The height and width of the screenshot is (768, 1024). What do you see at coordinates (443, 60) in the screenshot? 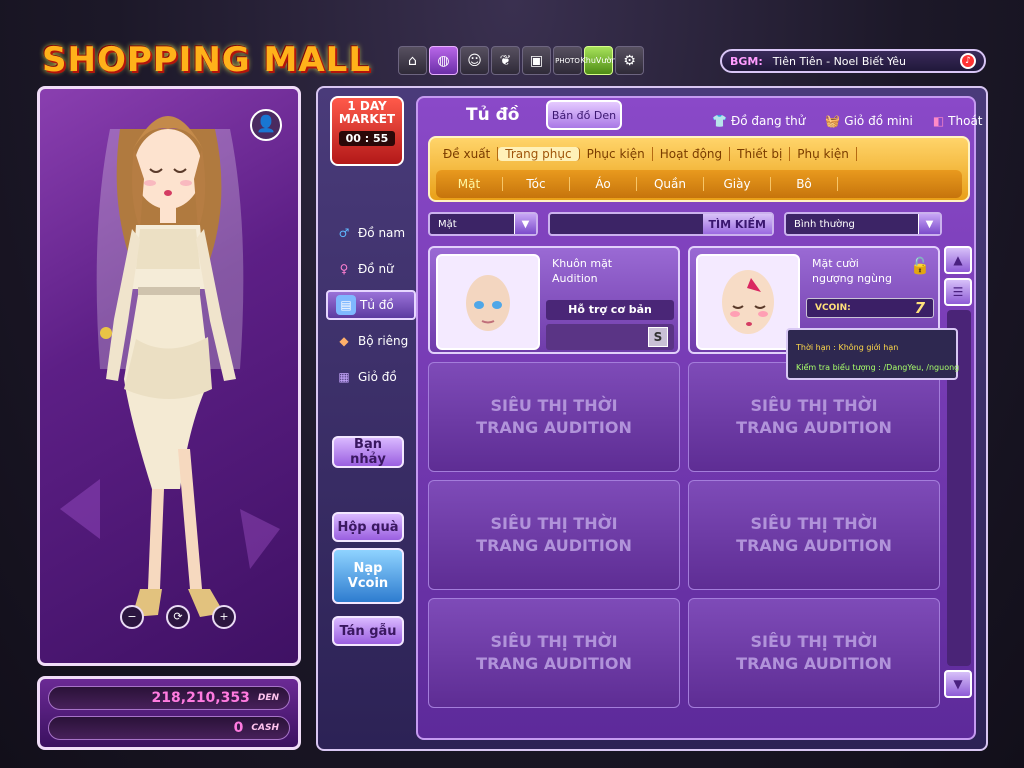
I see `egg-icon: ◍` at bounding box center [443, 60].